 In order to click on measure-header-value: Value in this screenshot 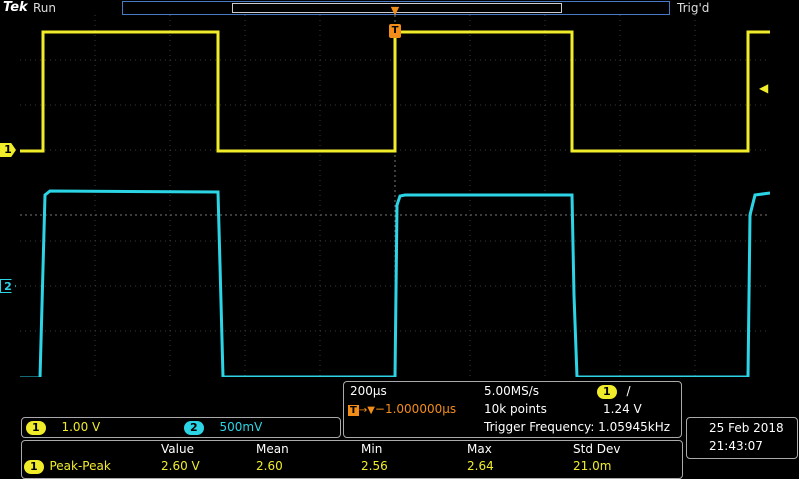, I will do `click(177, 449)`.